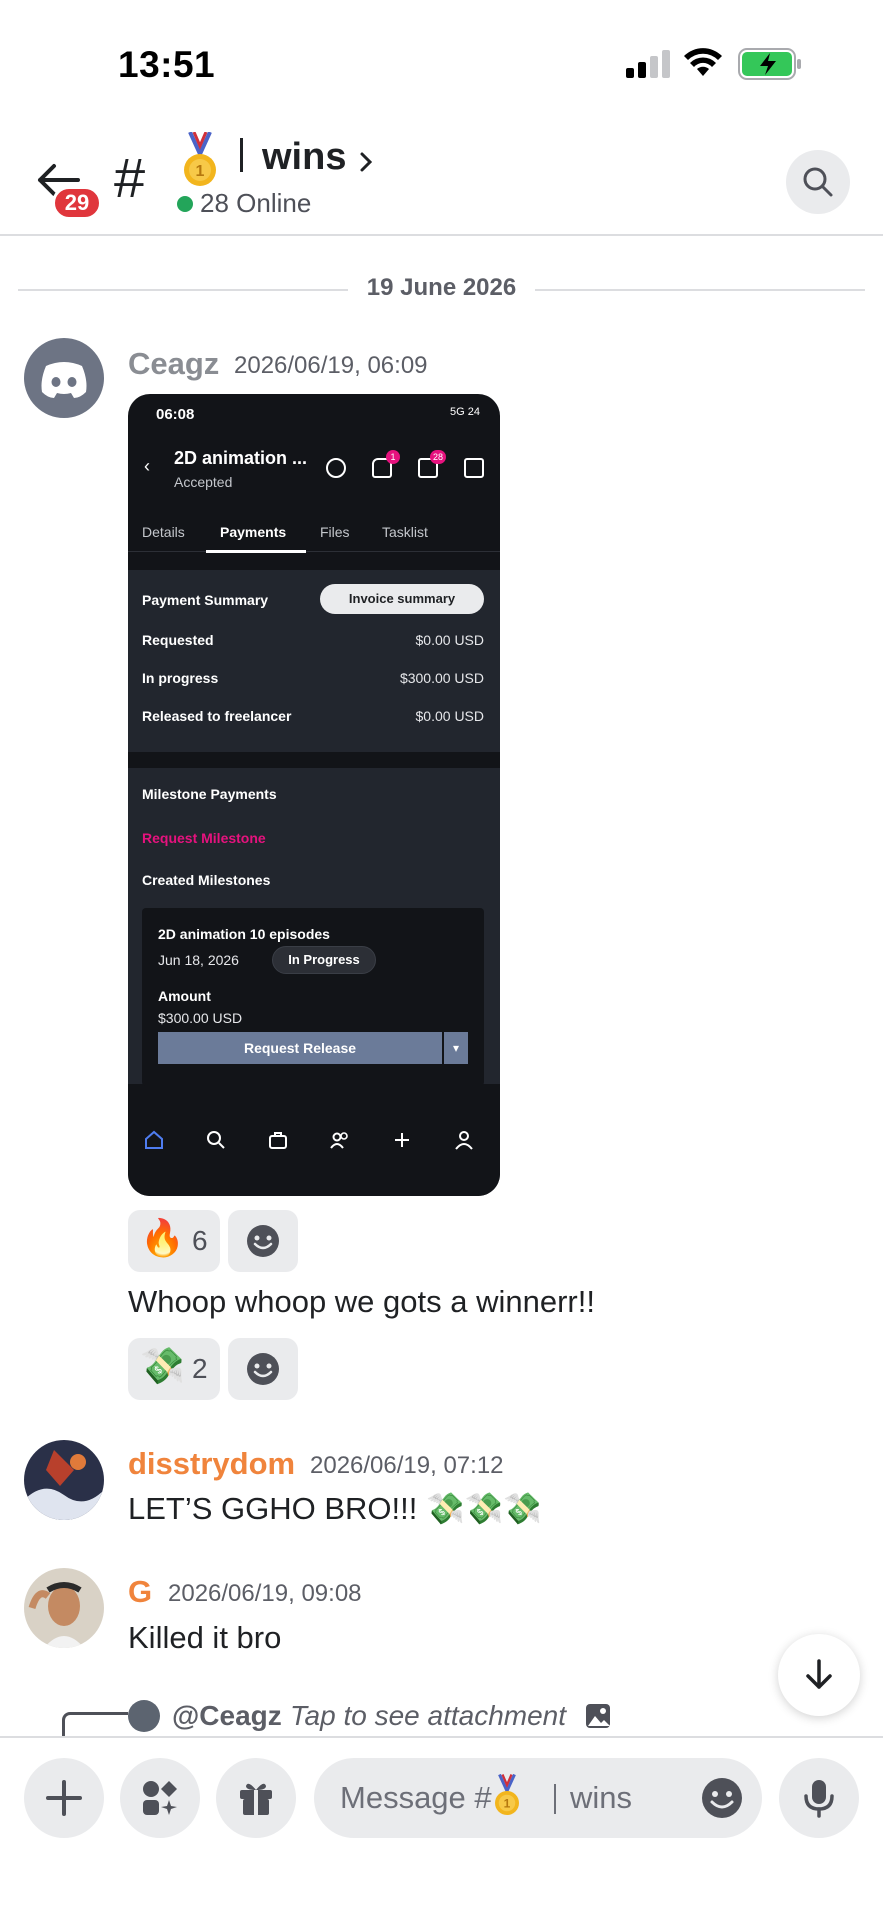  I want to click on bell-badge: 1, so click(393, 457).